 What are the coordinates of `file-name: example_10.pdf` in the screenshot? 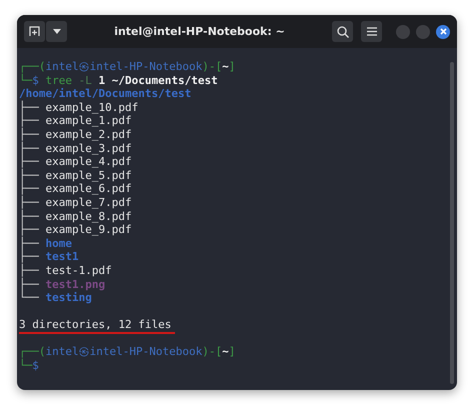 It's located at (92, 107).